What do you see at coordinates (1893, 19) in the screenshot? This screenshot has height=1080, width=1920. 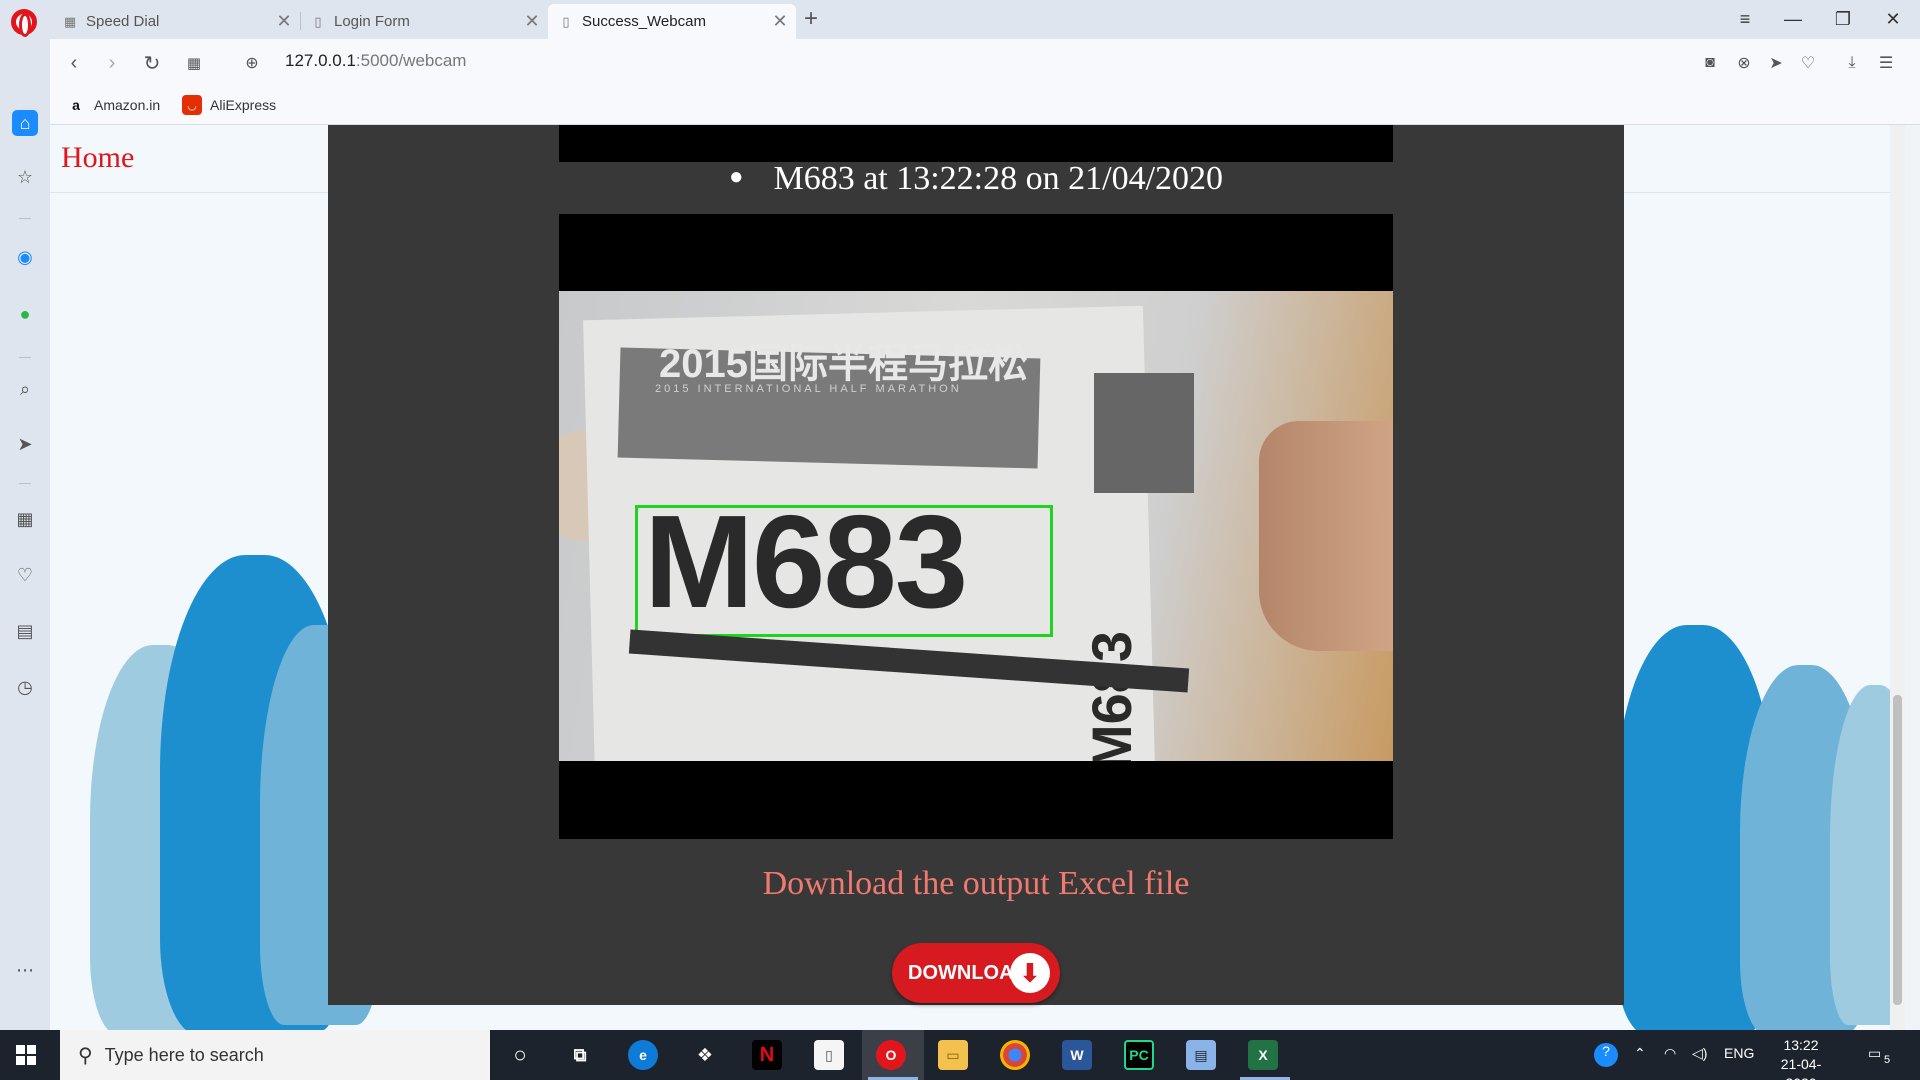 I see `close-window-button: ✕` at bounding box center [1893, 19].